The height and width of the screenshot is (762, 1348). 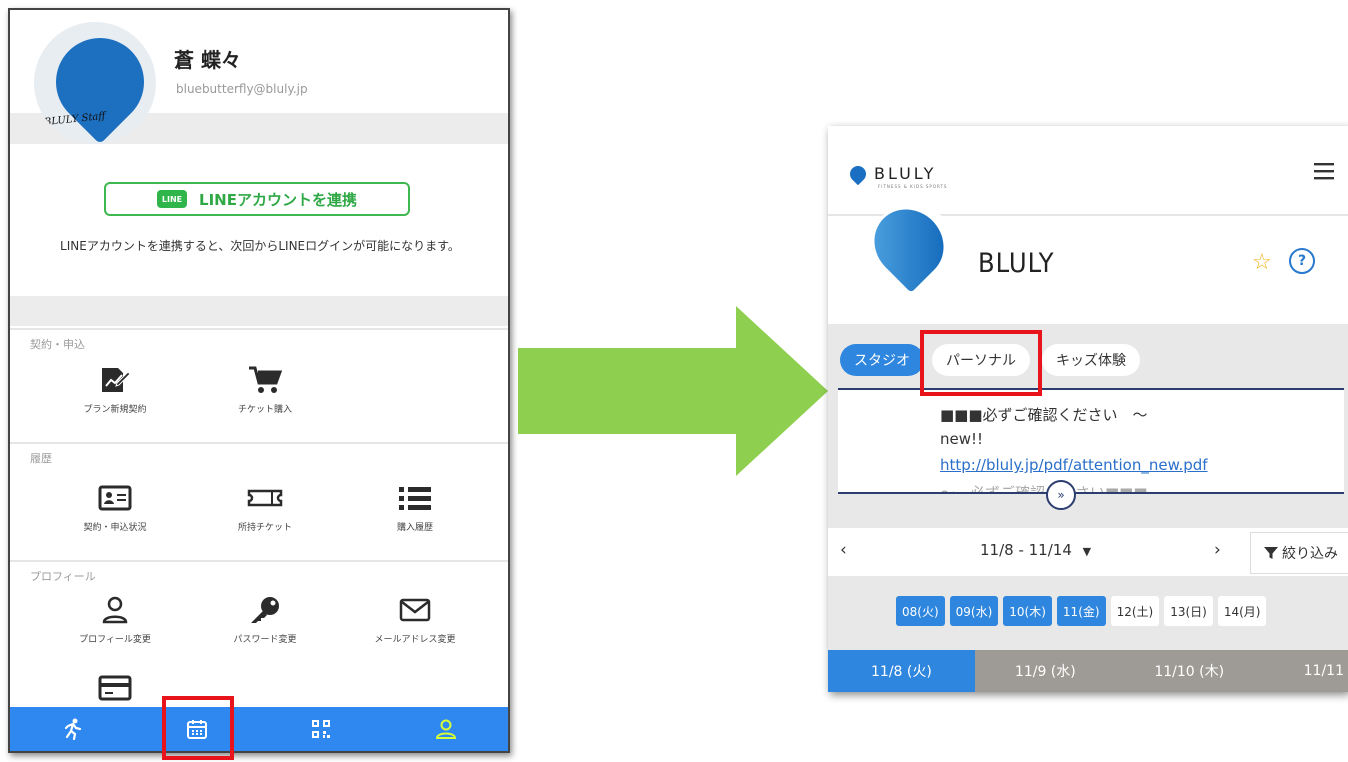 What do you see at coordinates (242, 89) in the screenshot?
I see `user-email: bluebutterfly@bluly.jp` at bounding box center [242, 89].